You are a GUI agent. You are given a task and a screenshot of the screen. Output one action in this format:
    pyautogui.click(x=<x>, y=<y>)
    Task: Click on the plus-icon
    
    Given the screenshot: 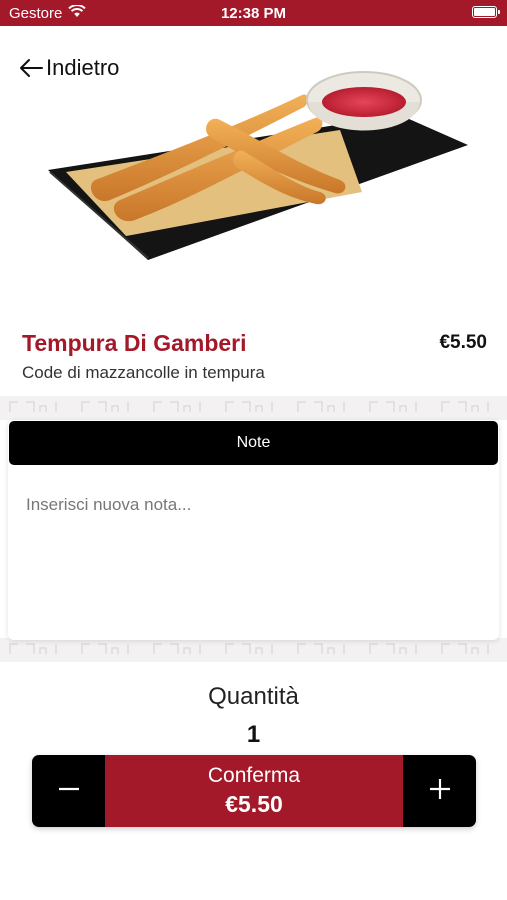 What is the action you would take?
    pyautogui.click(x=440, y=791)
    